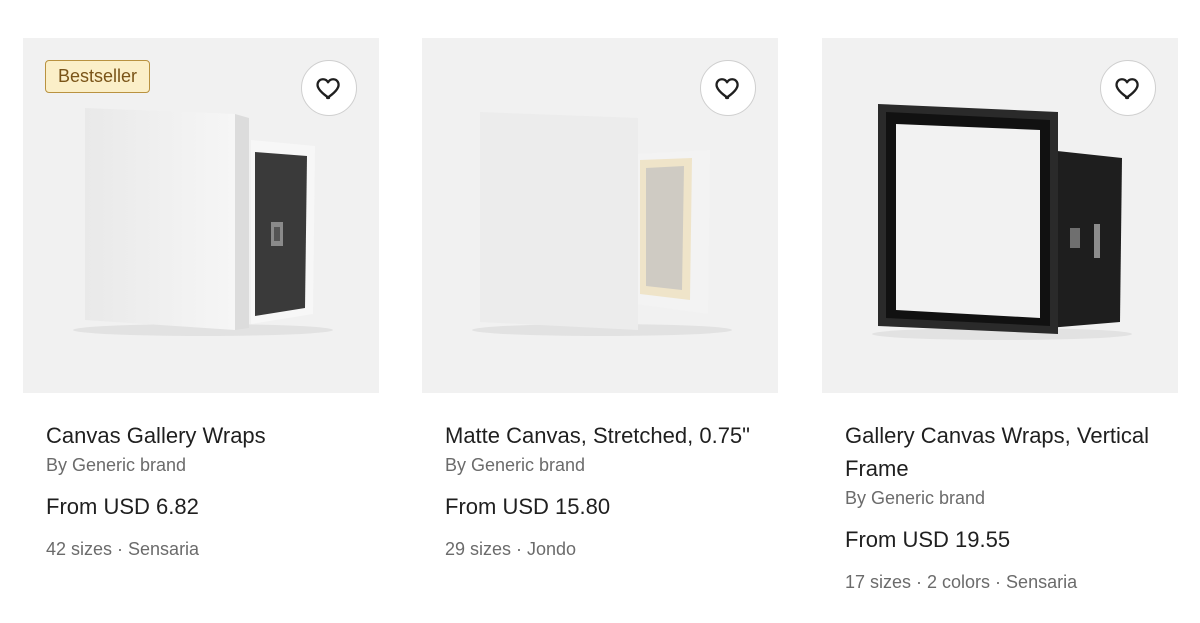 The height and width of the screenshot is (623, 1200). I want to click on product-title: Canvas Gallery Wraps, so click(206, 435).